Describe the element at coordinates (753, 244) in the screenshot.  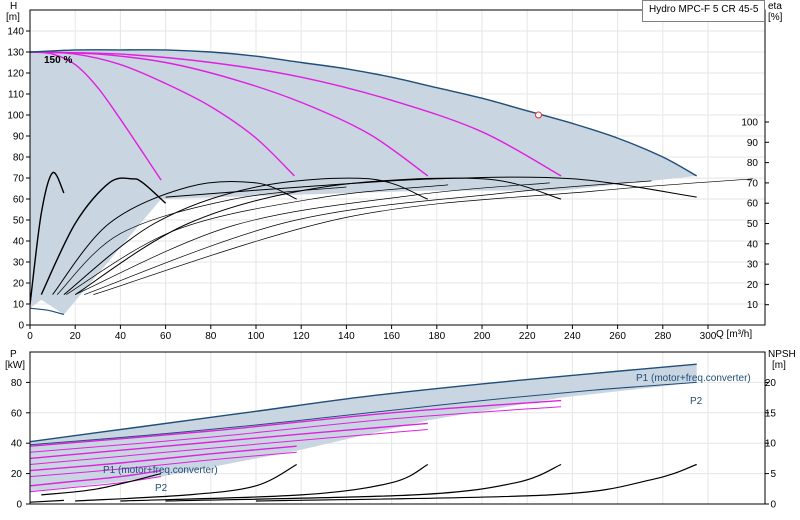
I see `y2-tick-label: 40` at that location.